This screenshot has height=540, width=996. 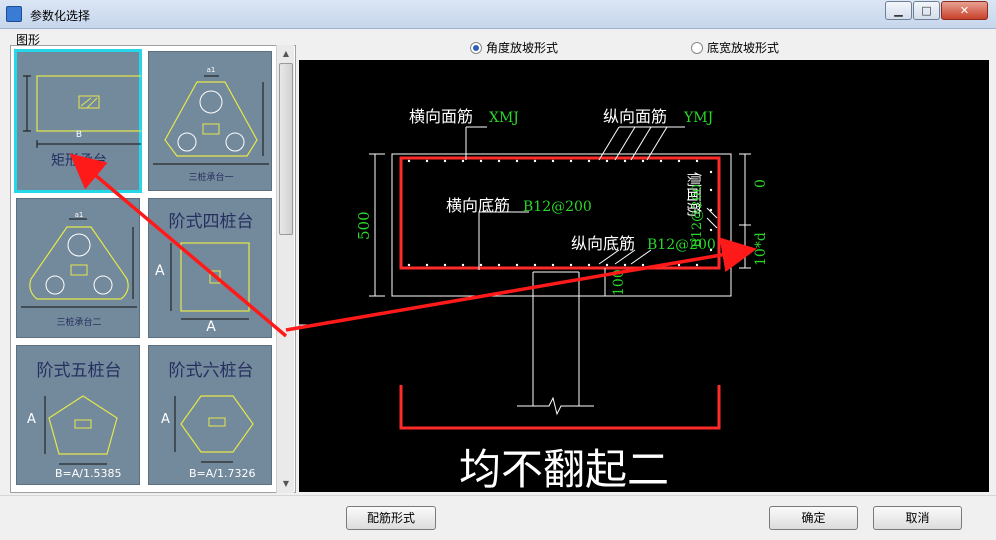 What do you see at coordinates (476, 48) in the screenshot?
I see `radio-angle-icon` at bounding box center [476, 48].